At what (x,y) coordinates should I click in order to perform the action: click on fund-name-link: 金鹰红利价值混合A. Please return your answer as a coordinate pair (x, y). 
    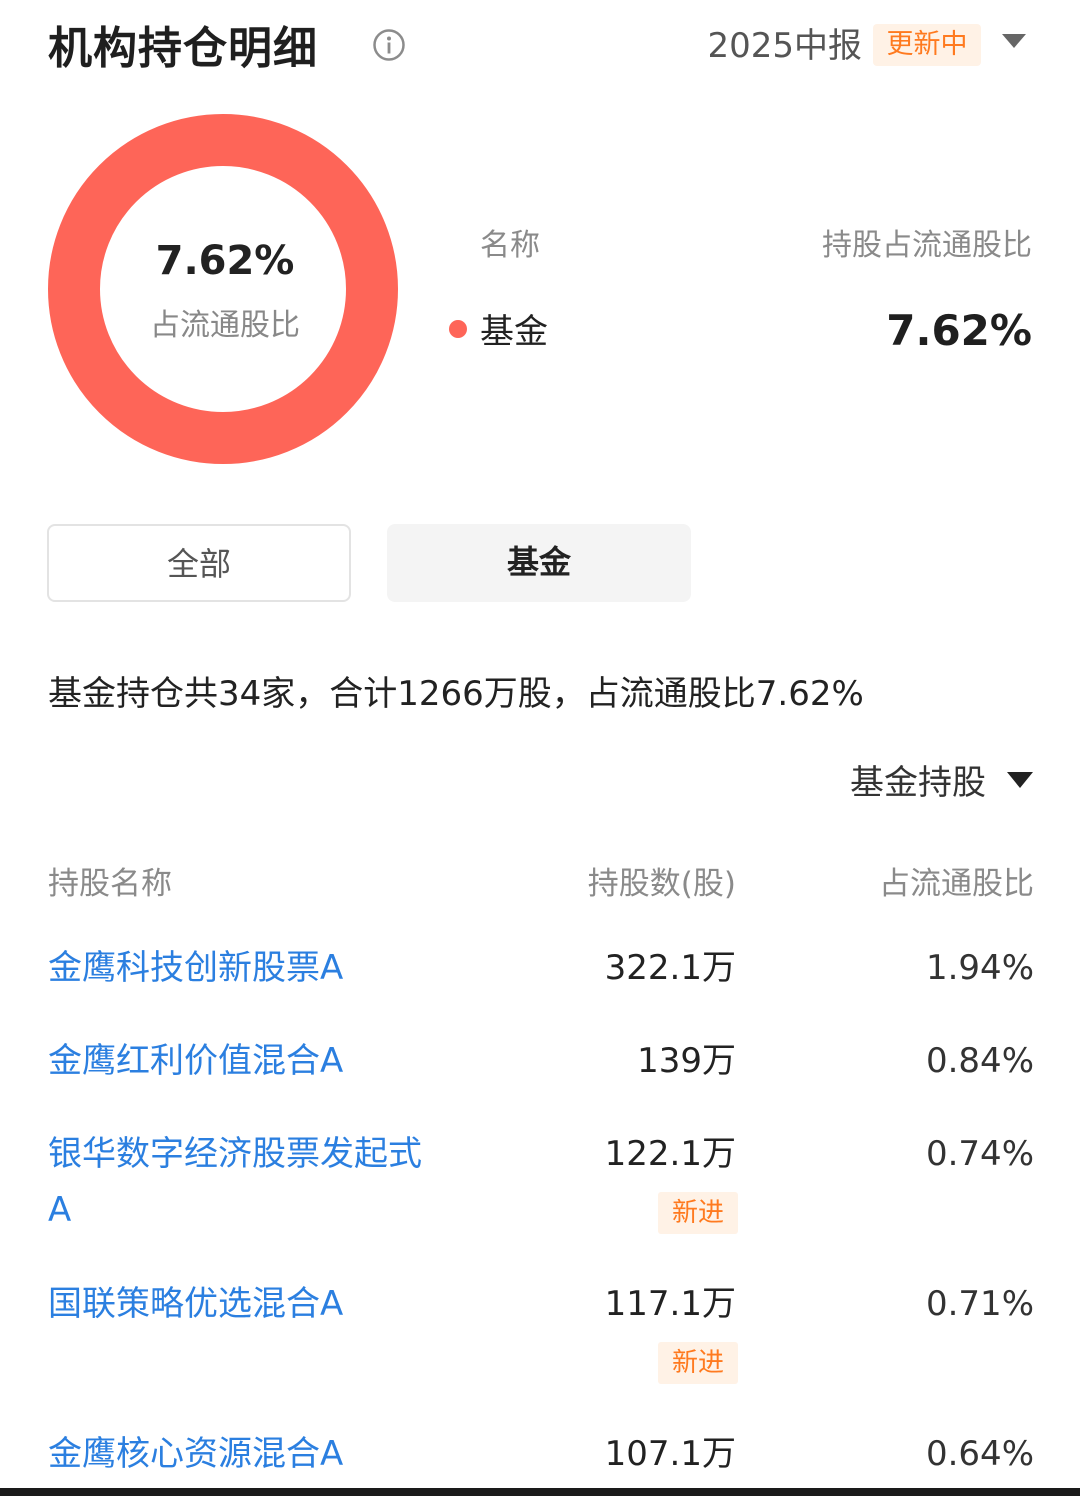
    Looking at the image, I should click on (243, 1061).